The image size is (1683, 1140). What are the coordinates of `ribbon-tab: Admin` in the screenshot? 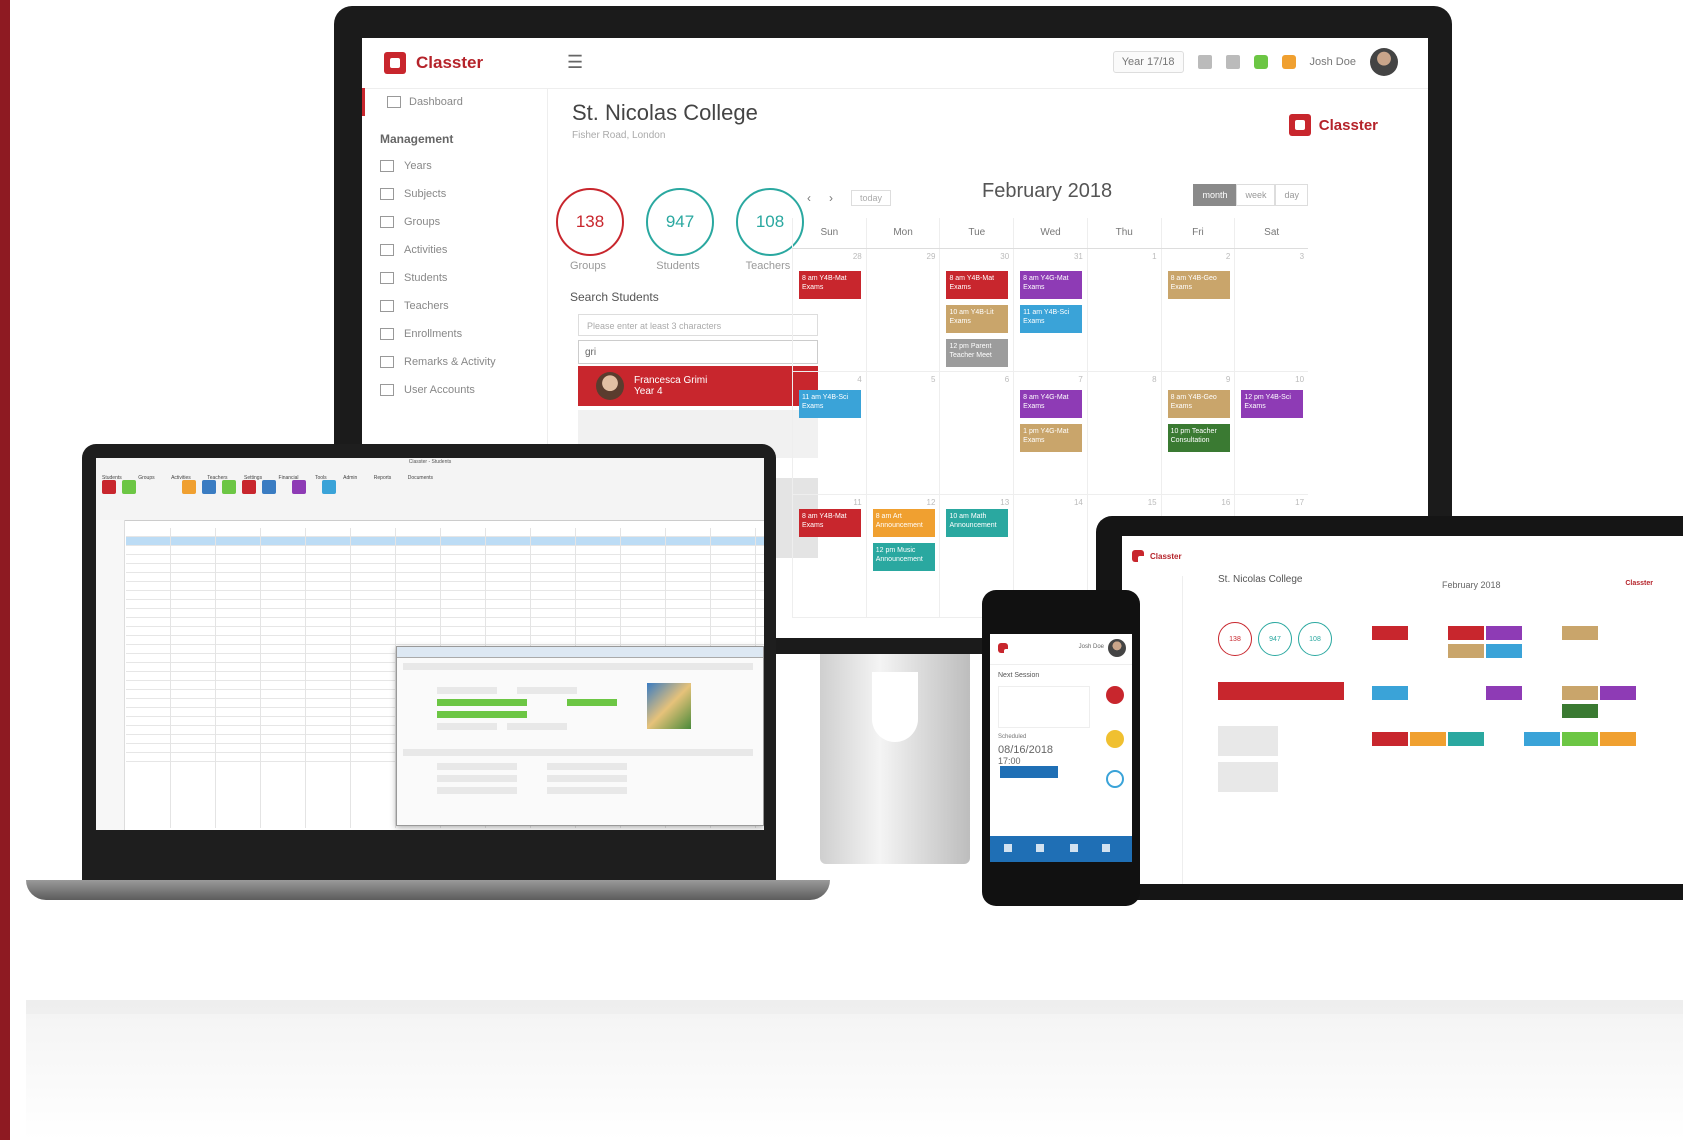 It's located at (350, 478).